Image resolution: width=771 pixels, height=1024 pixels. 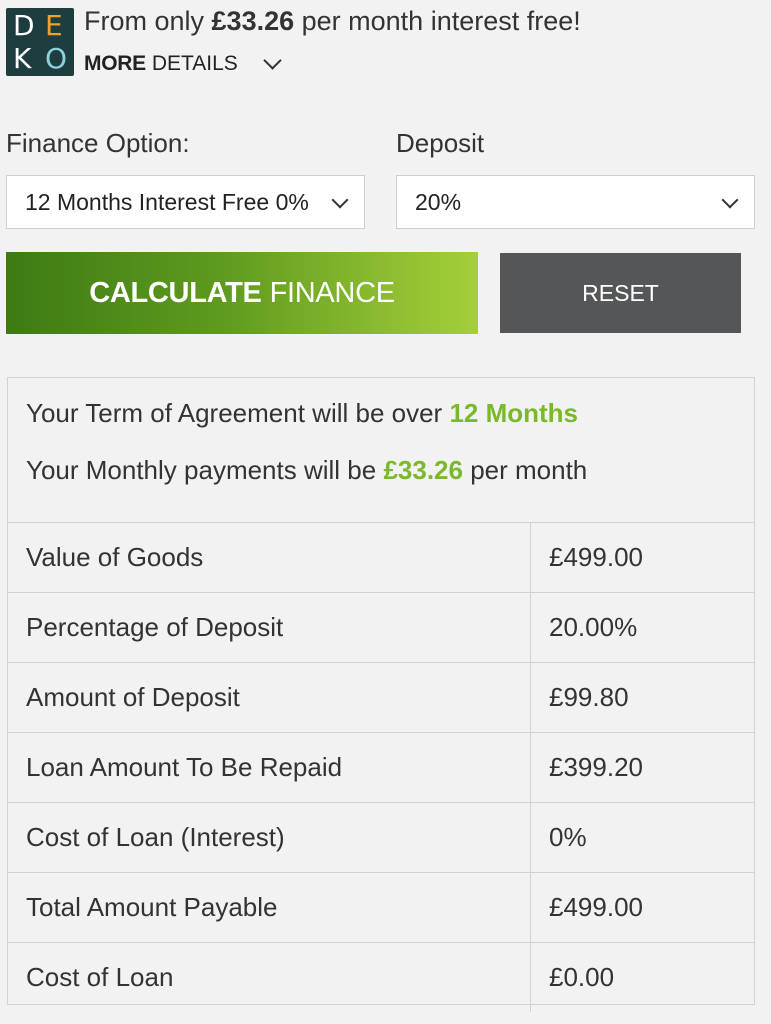 I want to click on finance-option-label: Finance Option:, so click(x=98, y=143).